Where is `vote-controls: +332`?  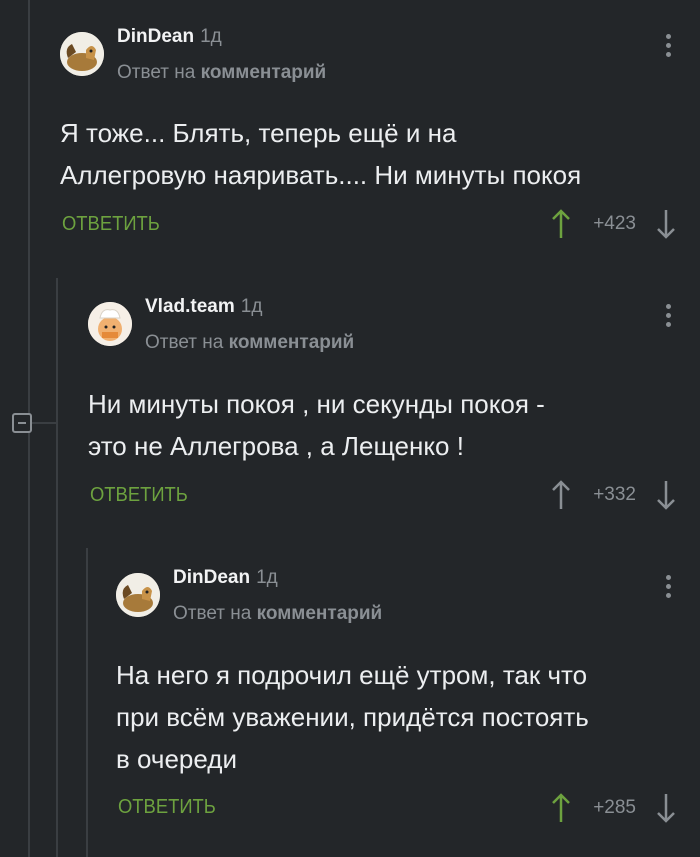
vote-controls: +332 is located at coordinates (613, 495).